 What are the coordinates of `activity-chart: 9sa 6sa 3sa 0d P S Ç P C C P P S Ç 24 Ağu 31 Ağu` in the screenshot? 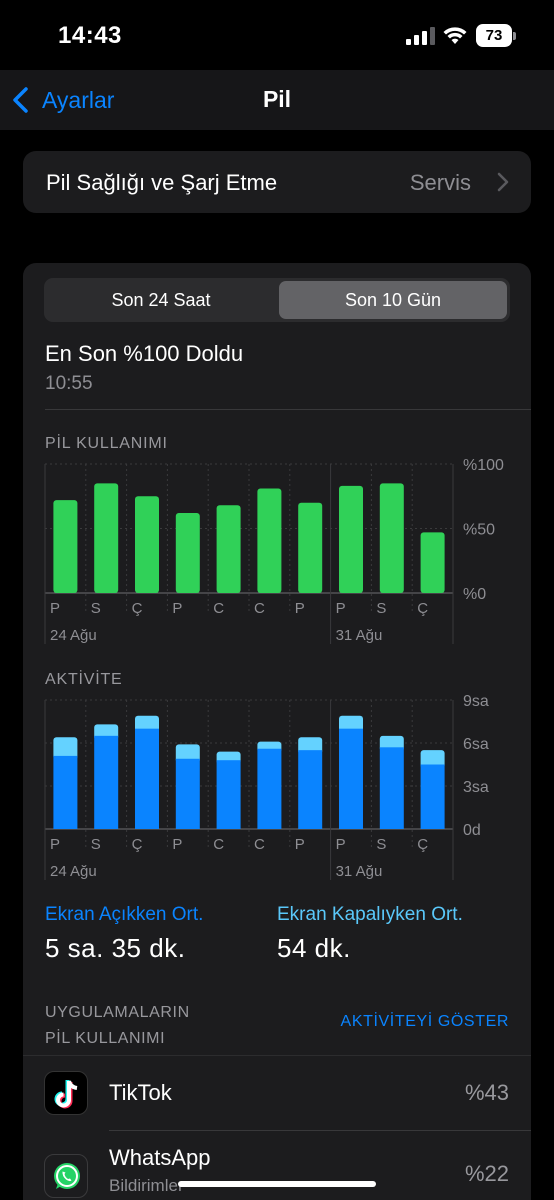 It's located at (277, 790).